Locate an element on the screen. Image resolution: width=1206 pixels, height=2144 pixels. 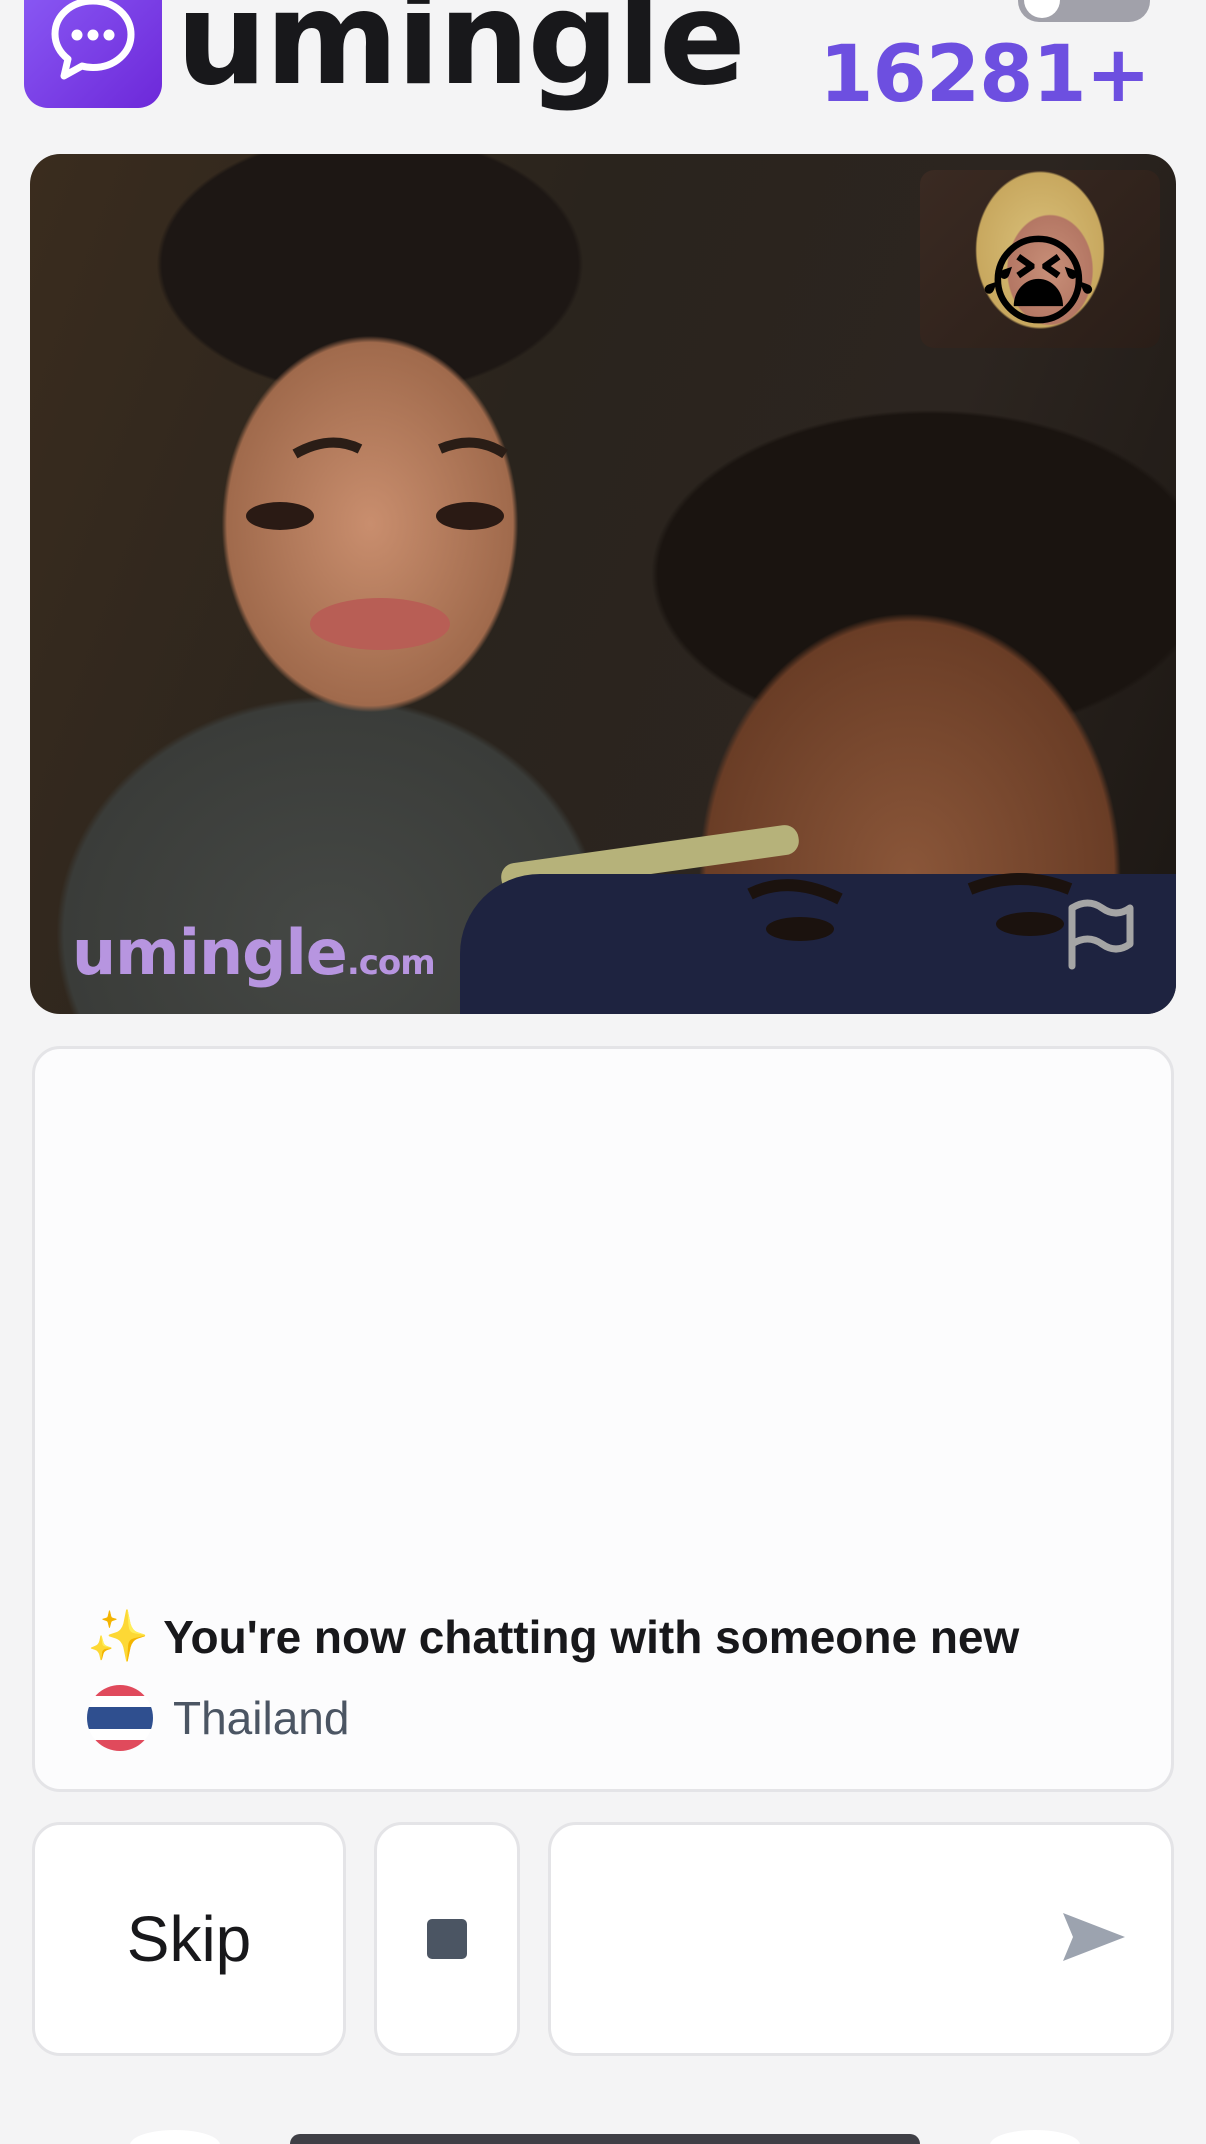
chat-bubble-icon is located at coordinates (93, 54).